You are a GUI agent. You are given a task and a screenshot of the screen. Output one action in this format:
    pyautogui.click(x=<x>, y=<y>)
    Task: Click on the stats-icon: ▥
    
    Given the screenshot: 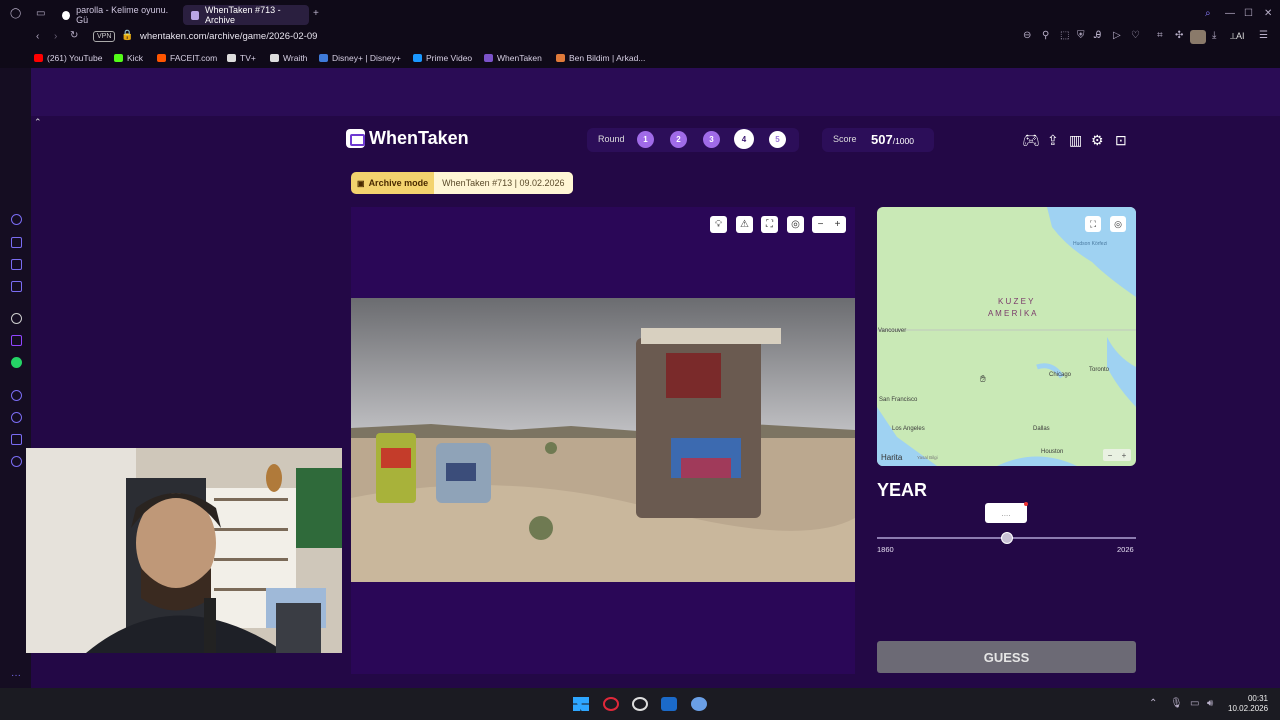 What is the action you would take?
    pyautogui.click(x=1075, y=140)
    